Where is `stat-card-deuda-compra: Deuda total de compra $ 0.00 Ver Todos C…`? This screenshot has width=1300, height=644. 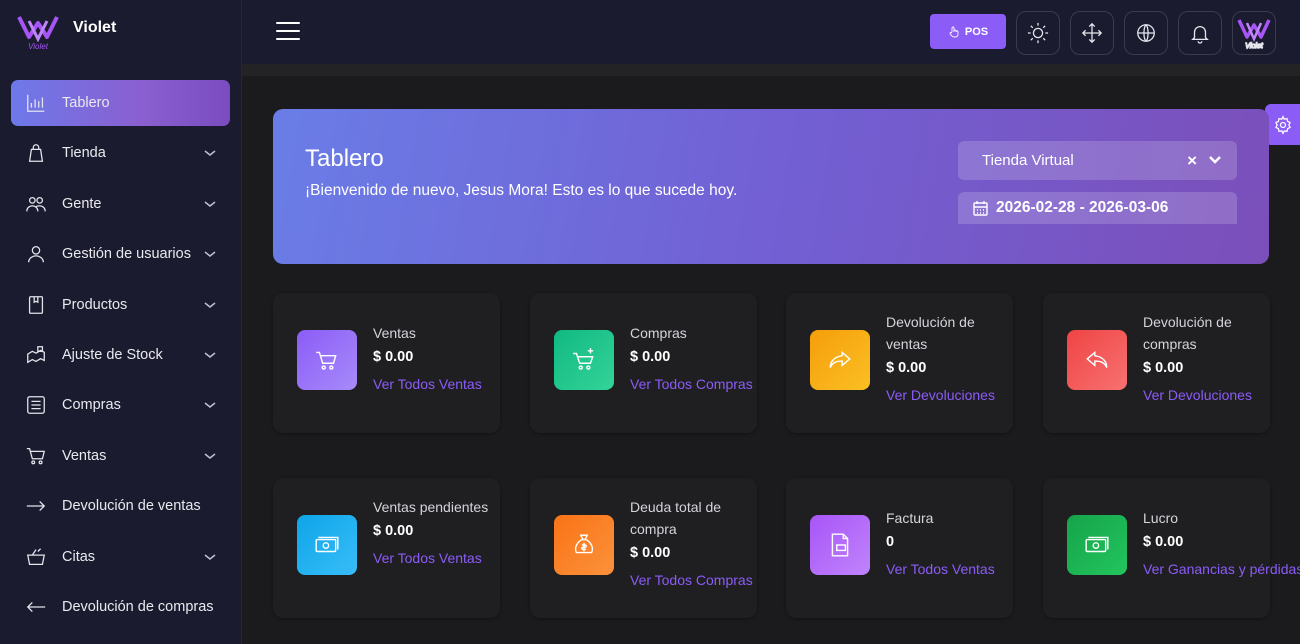
stat-card-deuda-compra: Deuda total de compra $ 0.00 Ver Todos C… is located at coordinates (643, 548).